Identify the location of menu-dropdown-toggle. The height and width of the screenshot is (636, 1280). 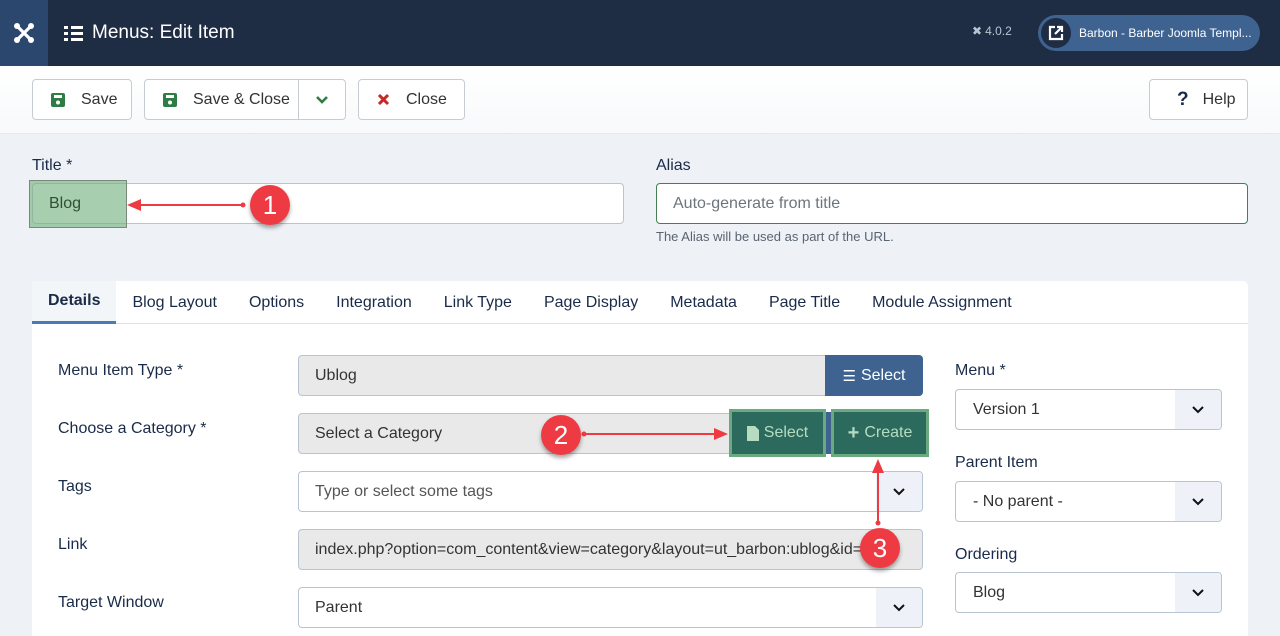
(1198, 409).